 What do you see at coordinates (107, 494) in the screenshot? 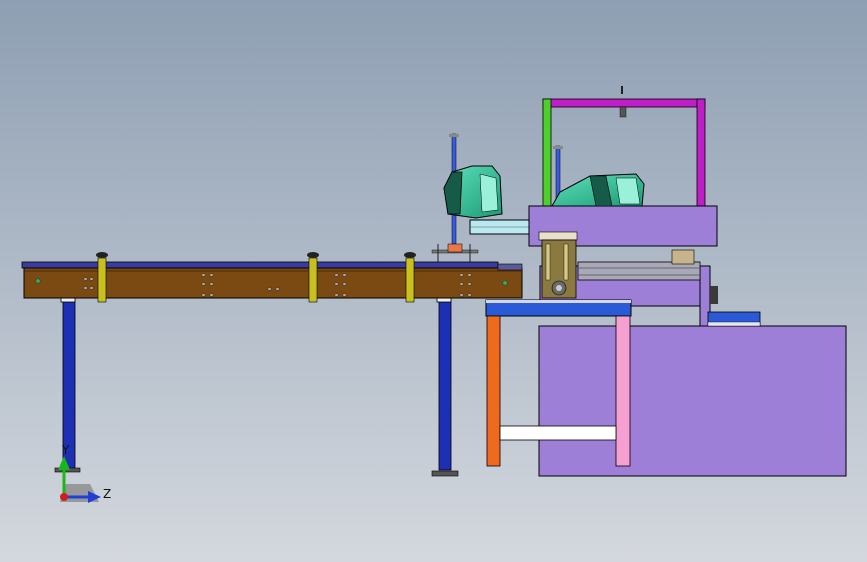
I see `z-axis-label: Z` at bounding box center [107, 494].